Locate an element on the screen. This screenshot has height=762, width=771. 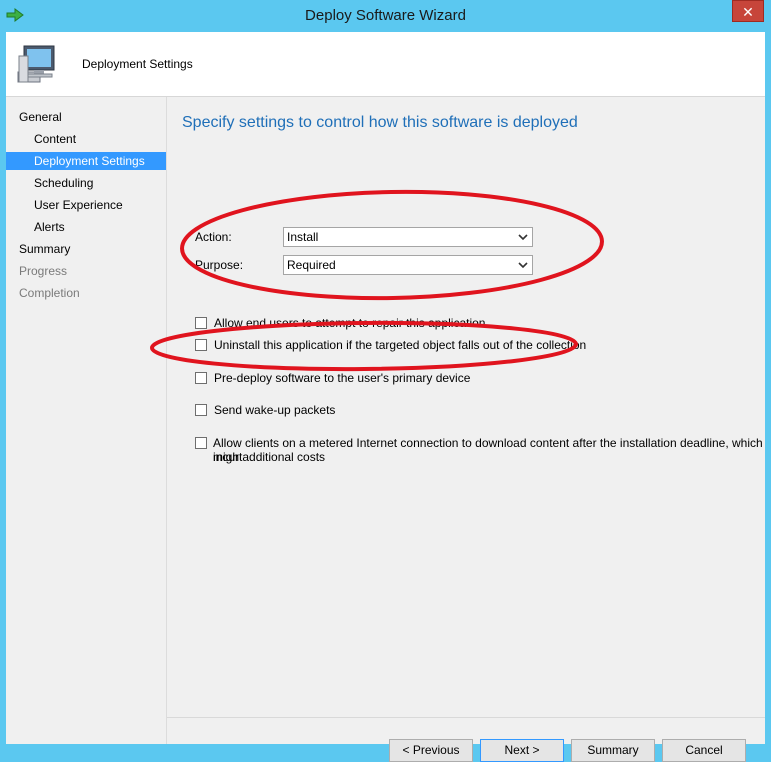
action-label: Action: is located at coordinates (213, 237).